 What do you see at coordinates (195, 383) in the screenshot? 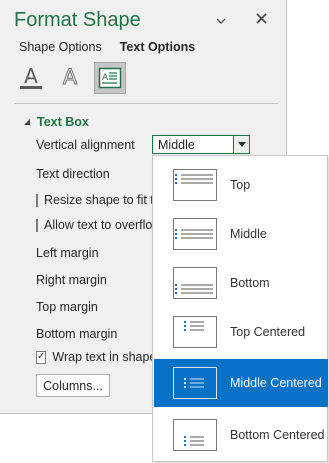
I see `align-middle-centered-icon` at bounding box center [195, 383].